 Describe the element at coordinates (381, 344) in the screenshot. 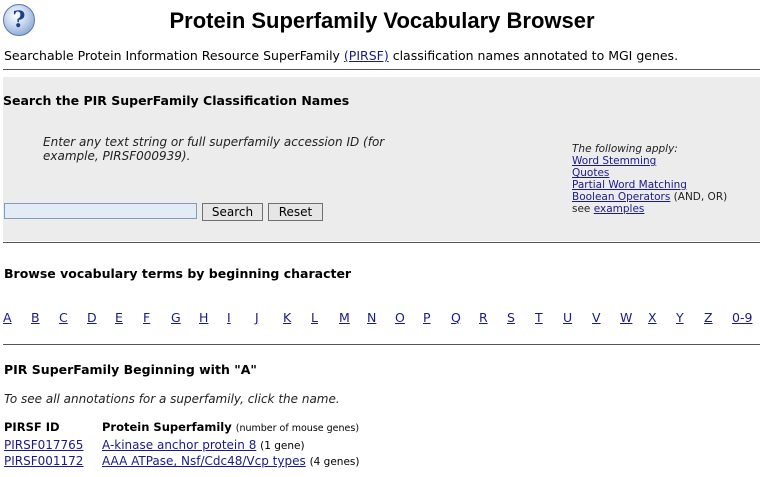

I see `divider-bottom` at that location.